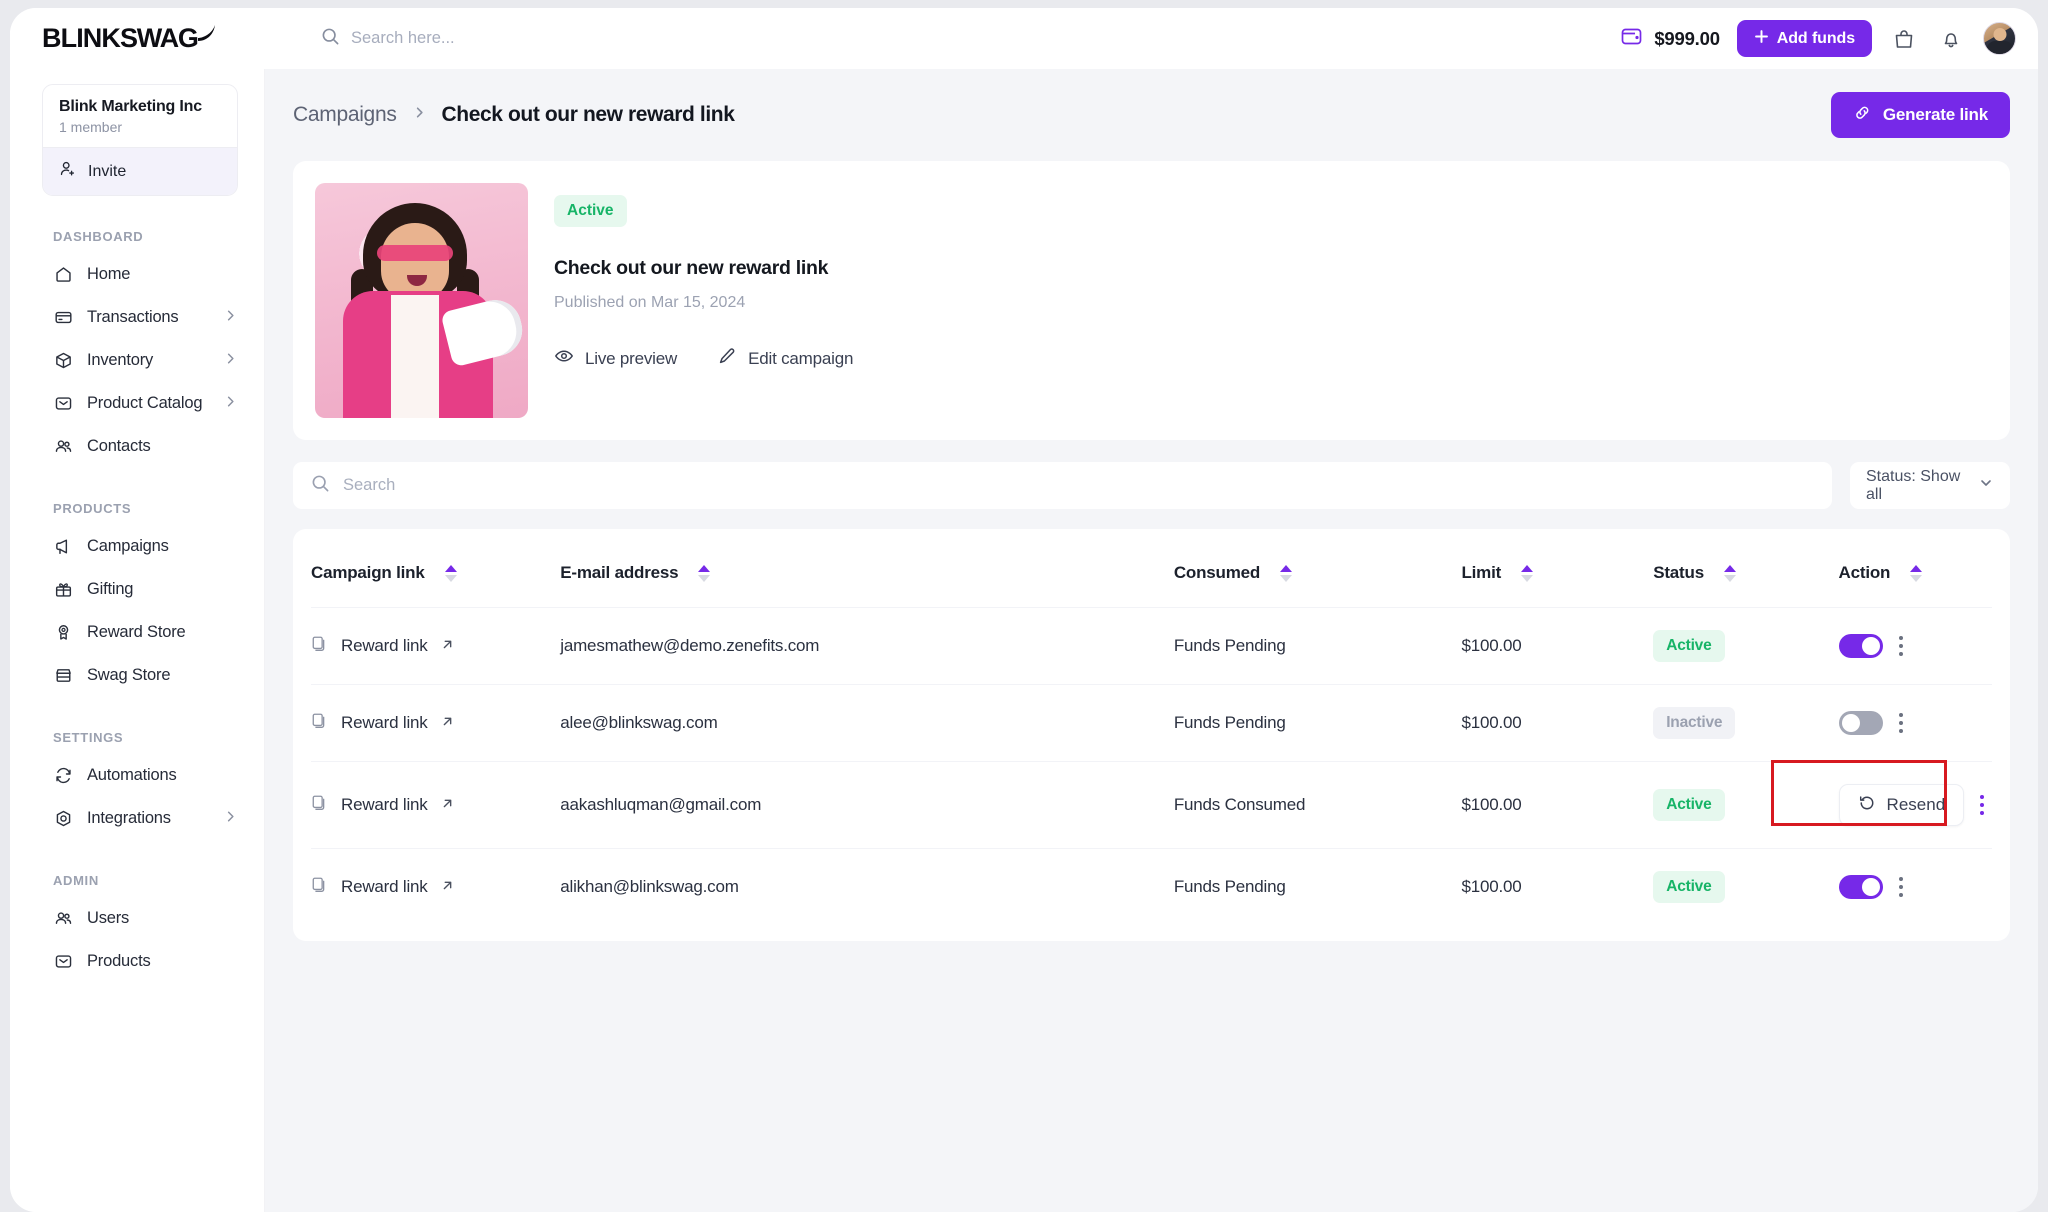 This screenshot has width=2048, height=1212. I want to click on wallet-balance: $999.00, so click(1670, 38).